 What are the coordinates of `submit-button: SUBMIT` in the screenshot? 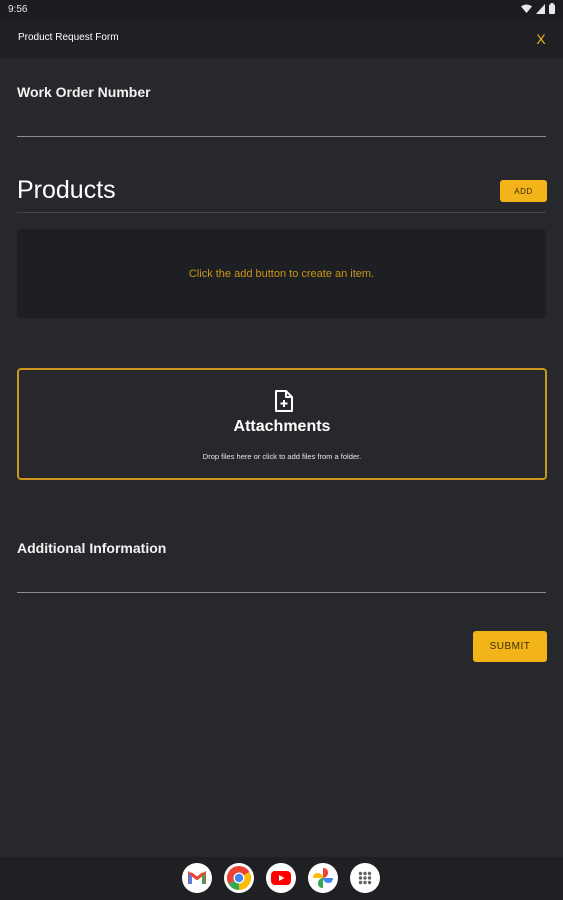 It's located at (510, 646).